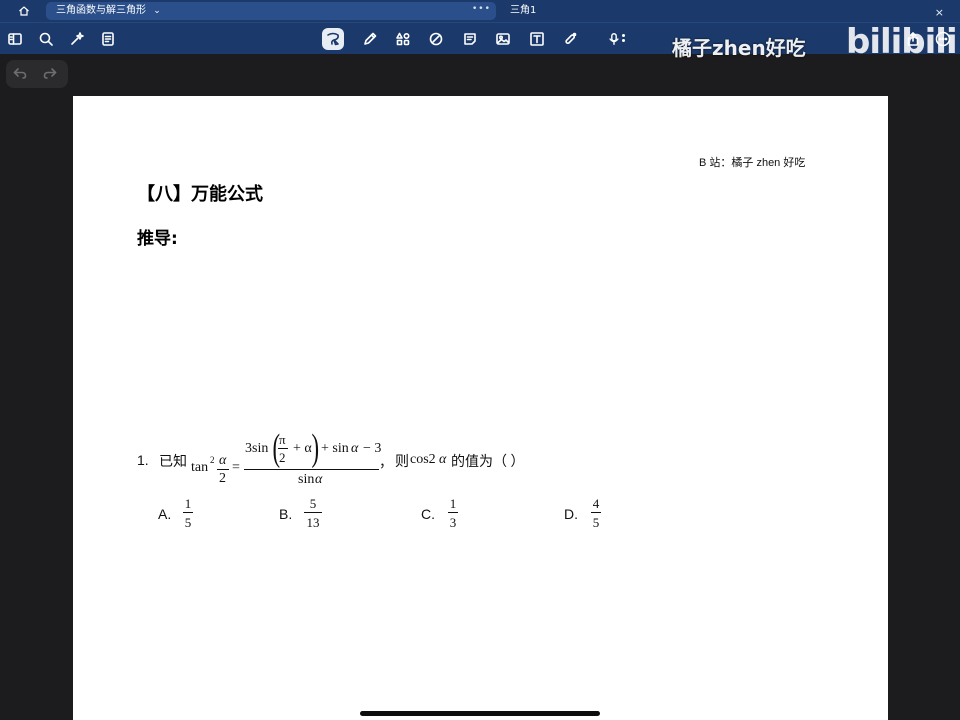  What do you see at coordinates (403, 39) in the screenshot?
I see `shapes-icon` at bounding box center [403, 39].